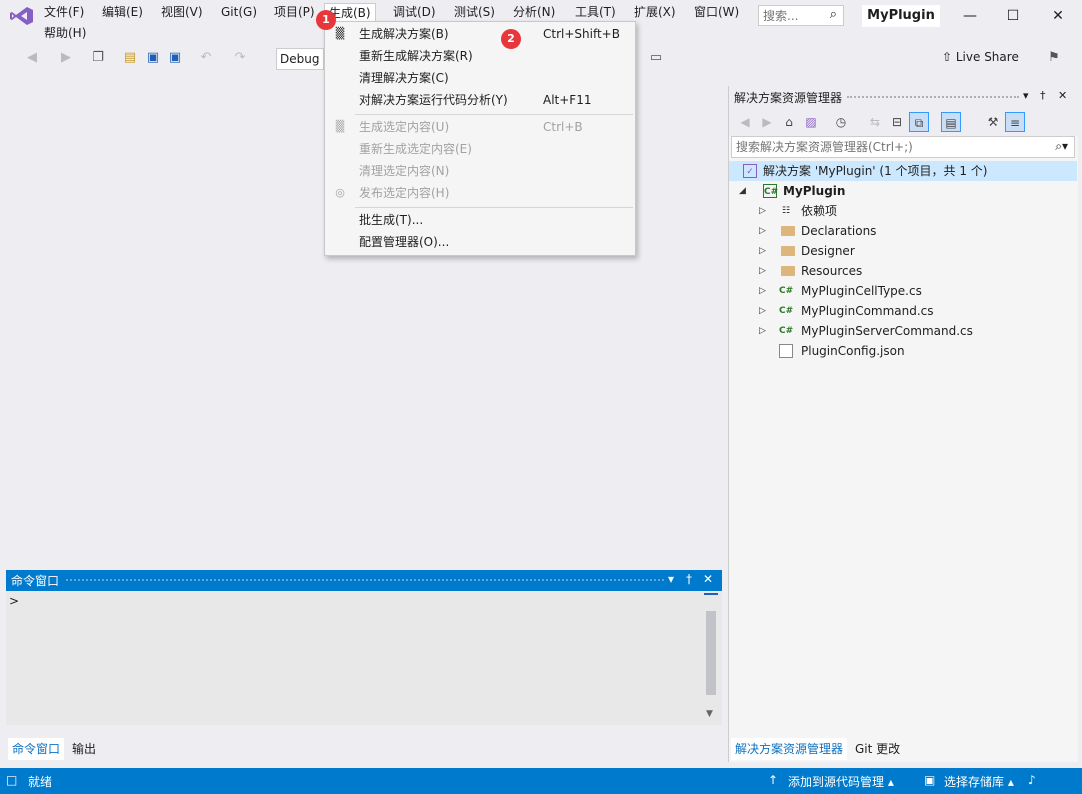 The width and height of the screenshot is (1082, 794). I want to click on menu-tools: 工具(T), so click(595, 12).